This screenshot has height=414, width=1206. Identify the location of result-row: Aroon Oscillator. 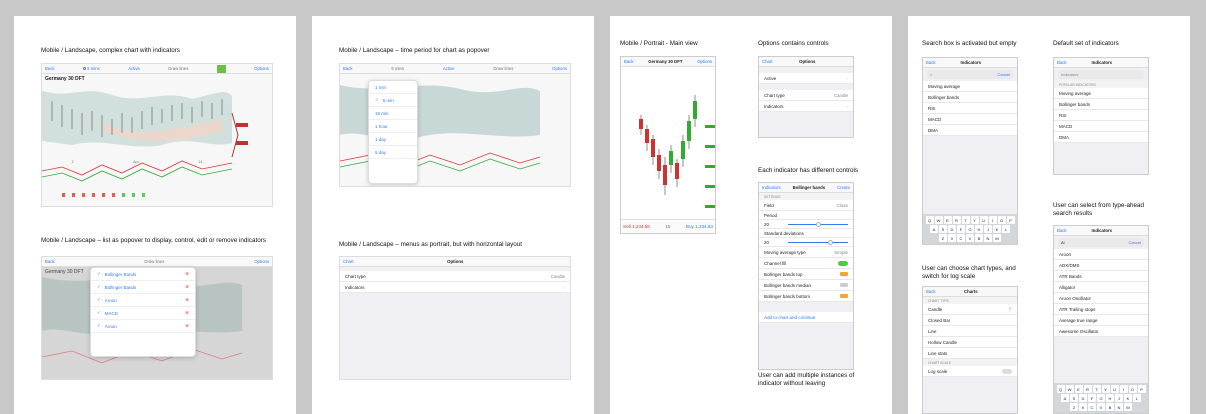
(1101, 298).